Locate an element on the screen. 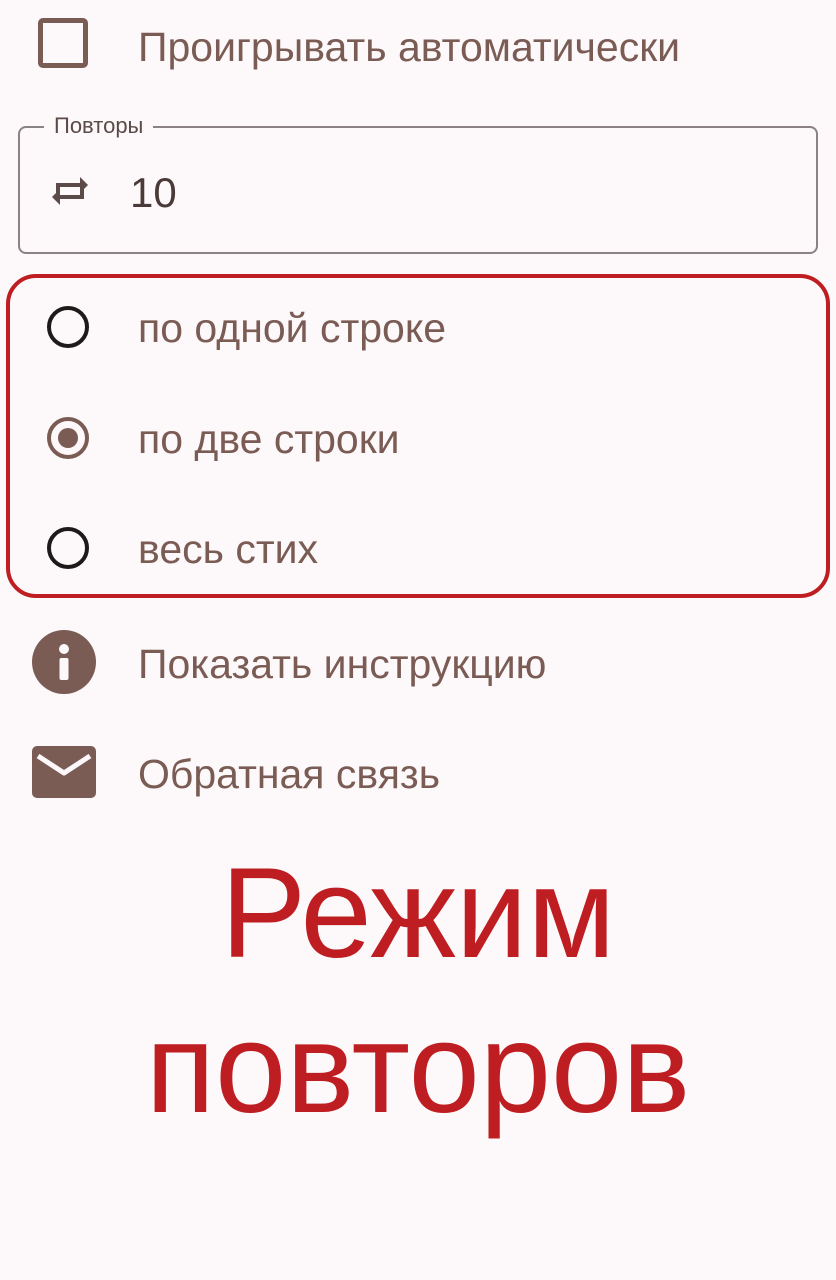 The image size is (836, 1280). radio-label-one-line: по одной строке is located at coordinates (292, 328).